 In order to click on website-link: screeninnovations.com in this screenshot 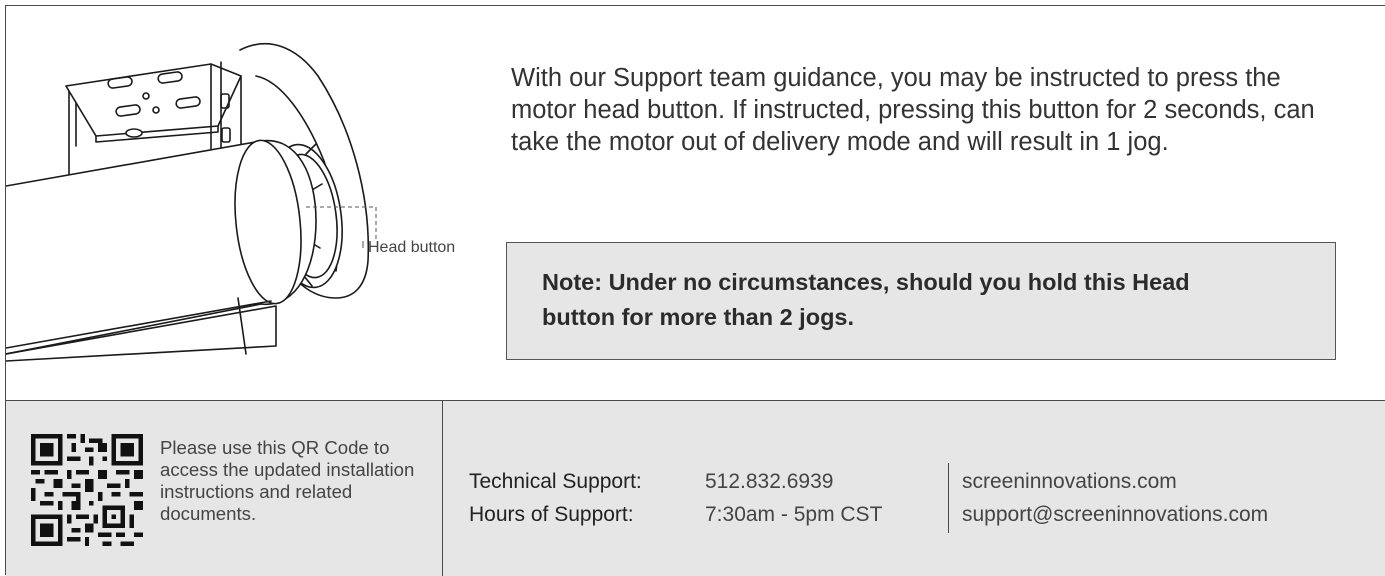, I will do `click(1115, 481)`.